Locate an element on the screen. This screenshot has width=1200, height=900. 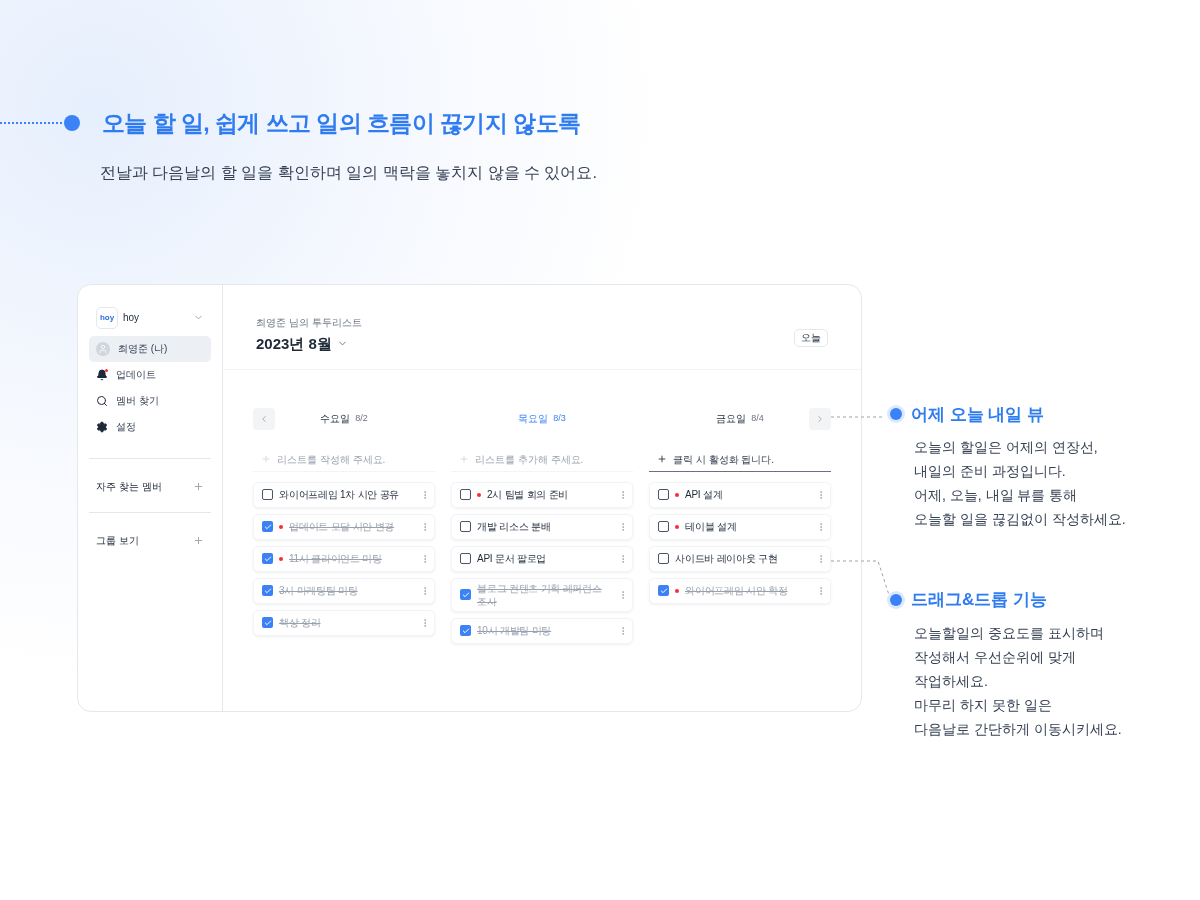
chevron-right-icon is located at coordinates (820, 418).